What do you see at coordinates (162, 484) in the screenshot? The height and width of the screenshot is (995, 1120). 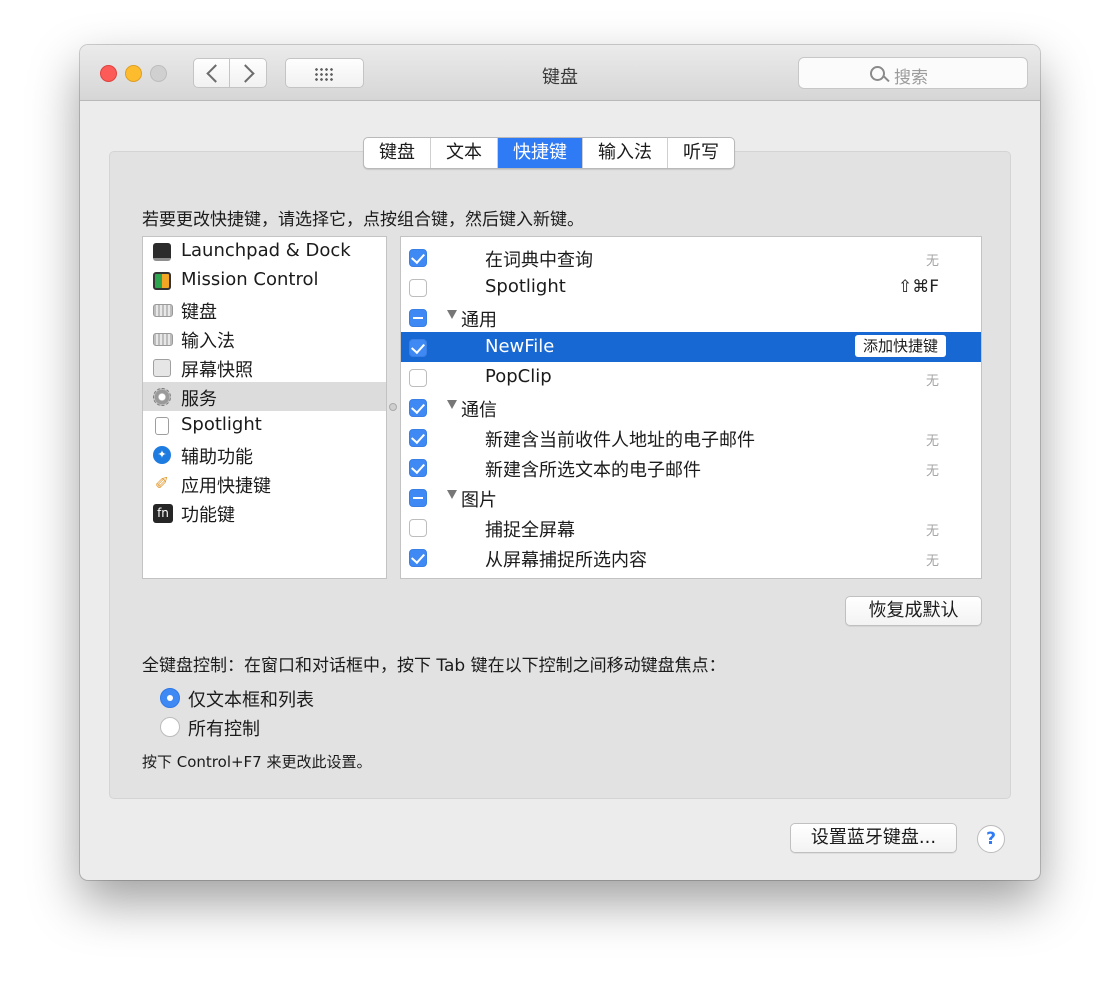 I see `app-shortcuts-icon: ✐` at bounding box center [162, 484].